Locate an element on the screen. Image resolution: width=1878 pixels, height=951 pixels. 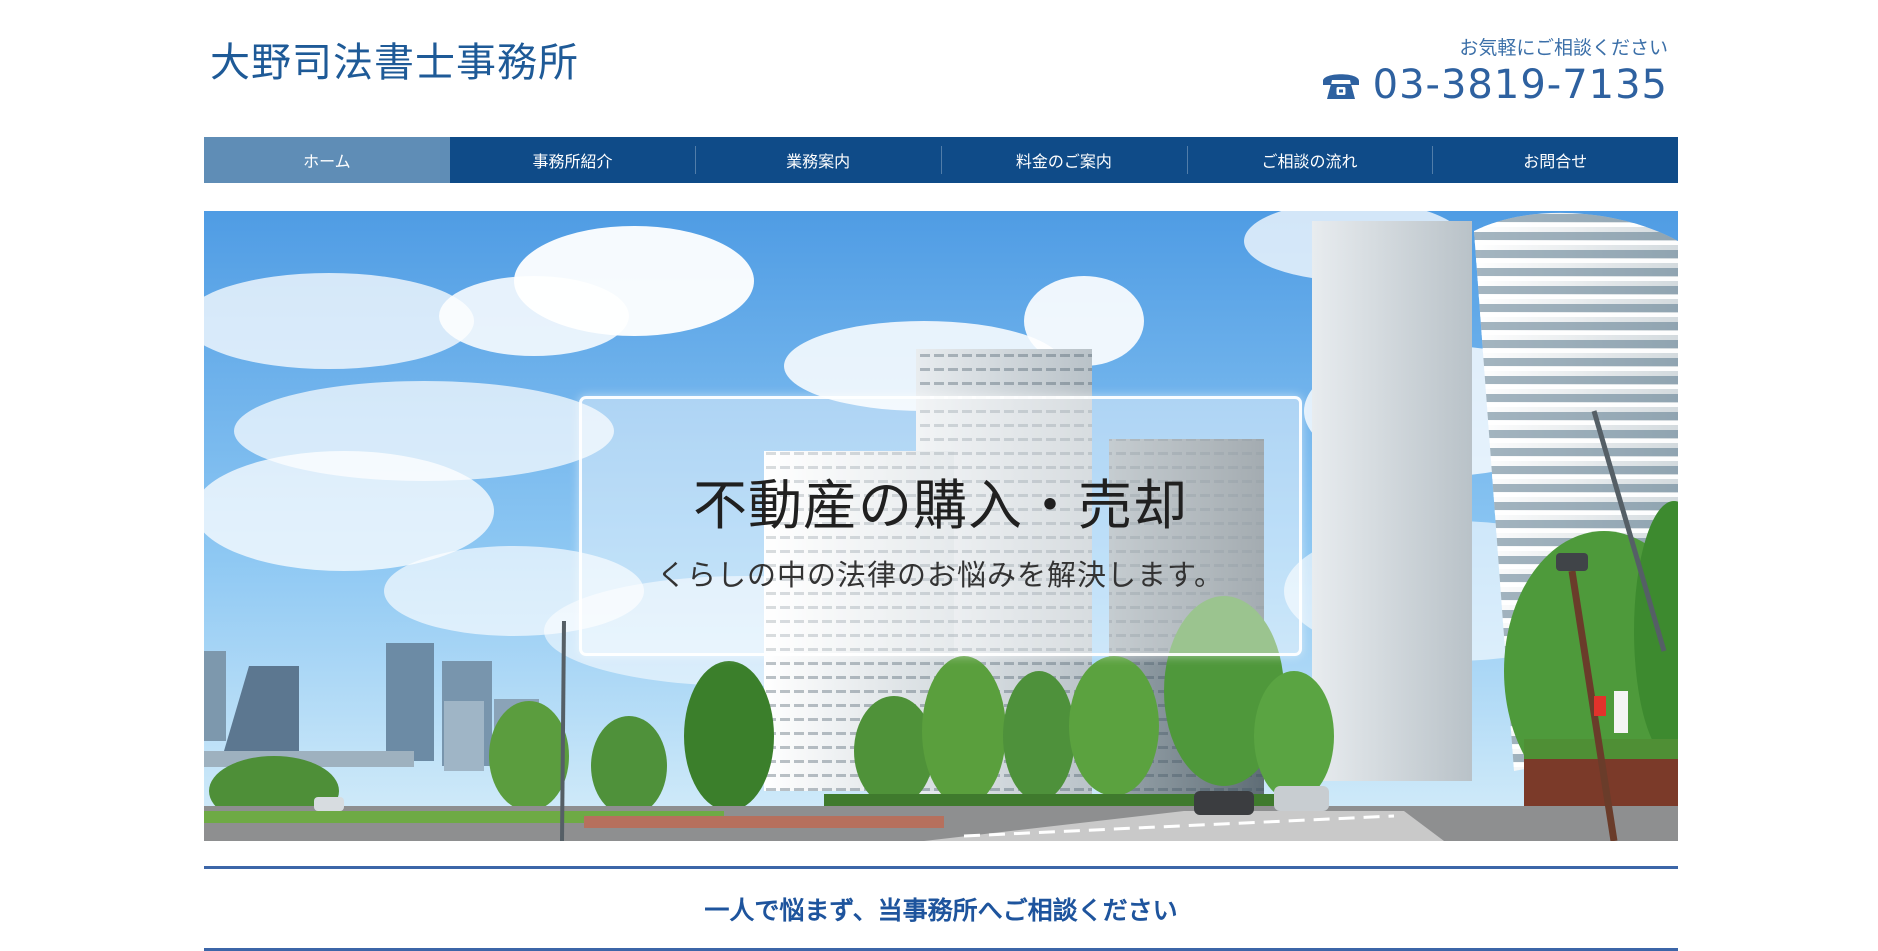
contact-label: お気軽にご相談ください is located at coordinates (1563, 48).